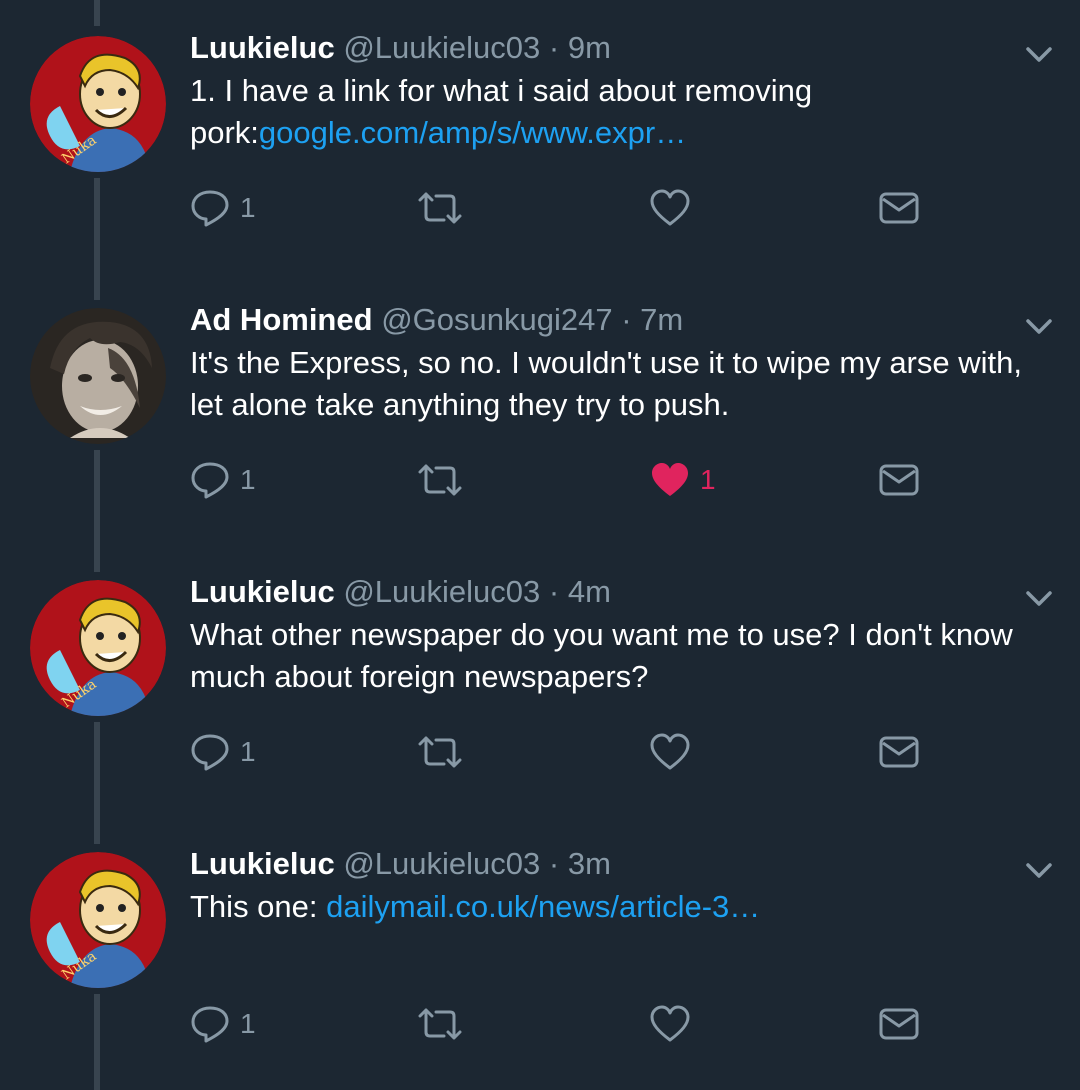 This screenshot has height=1090, width=1080. I want to click on avatar, so click(98, 376).